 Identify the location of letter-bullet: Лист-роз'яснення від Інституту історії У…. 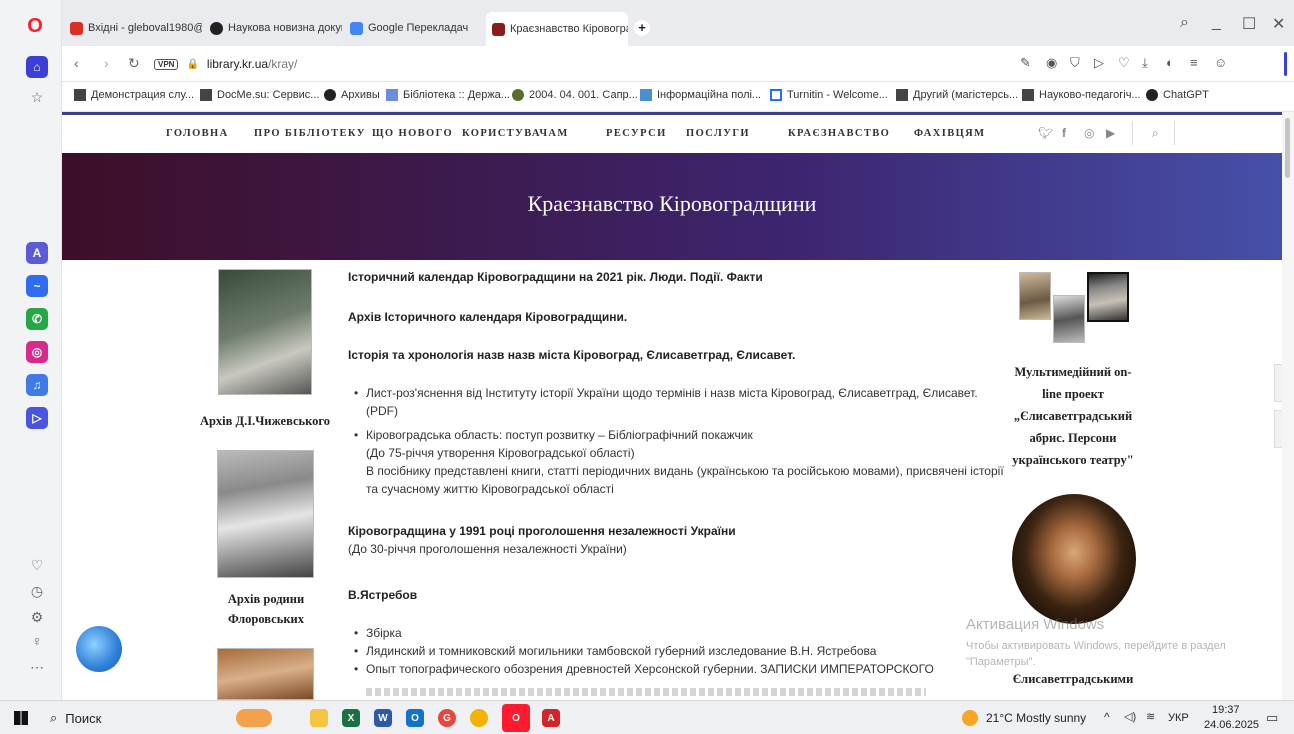
(680, 393).